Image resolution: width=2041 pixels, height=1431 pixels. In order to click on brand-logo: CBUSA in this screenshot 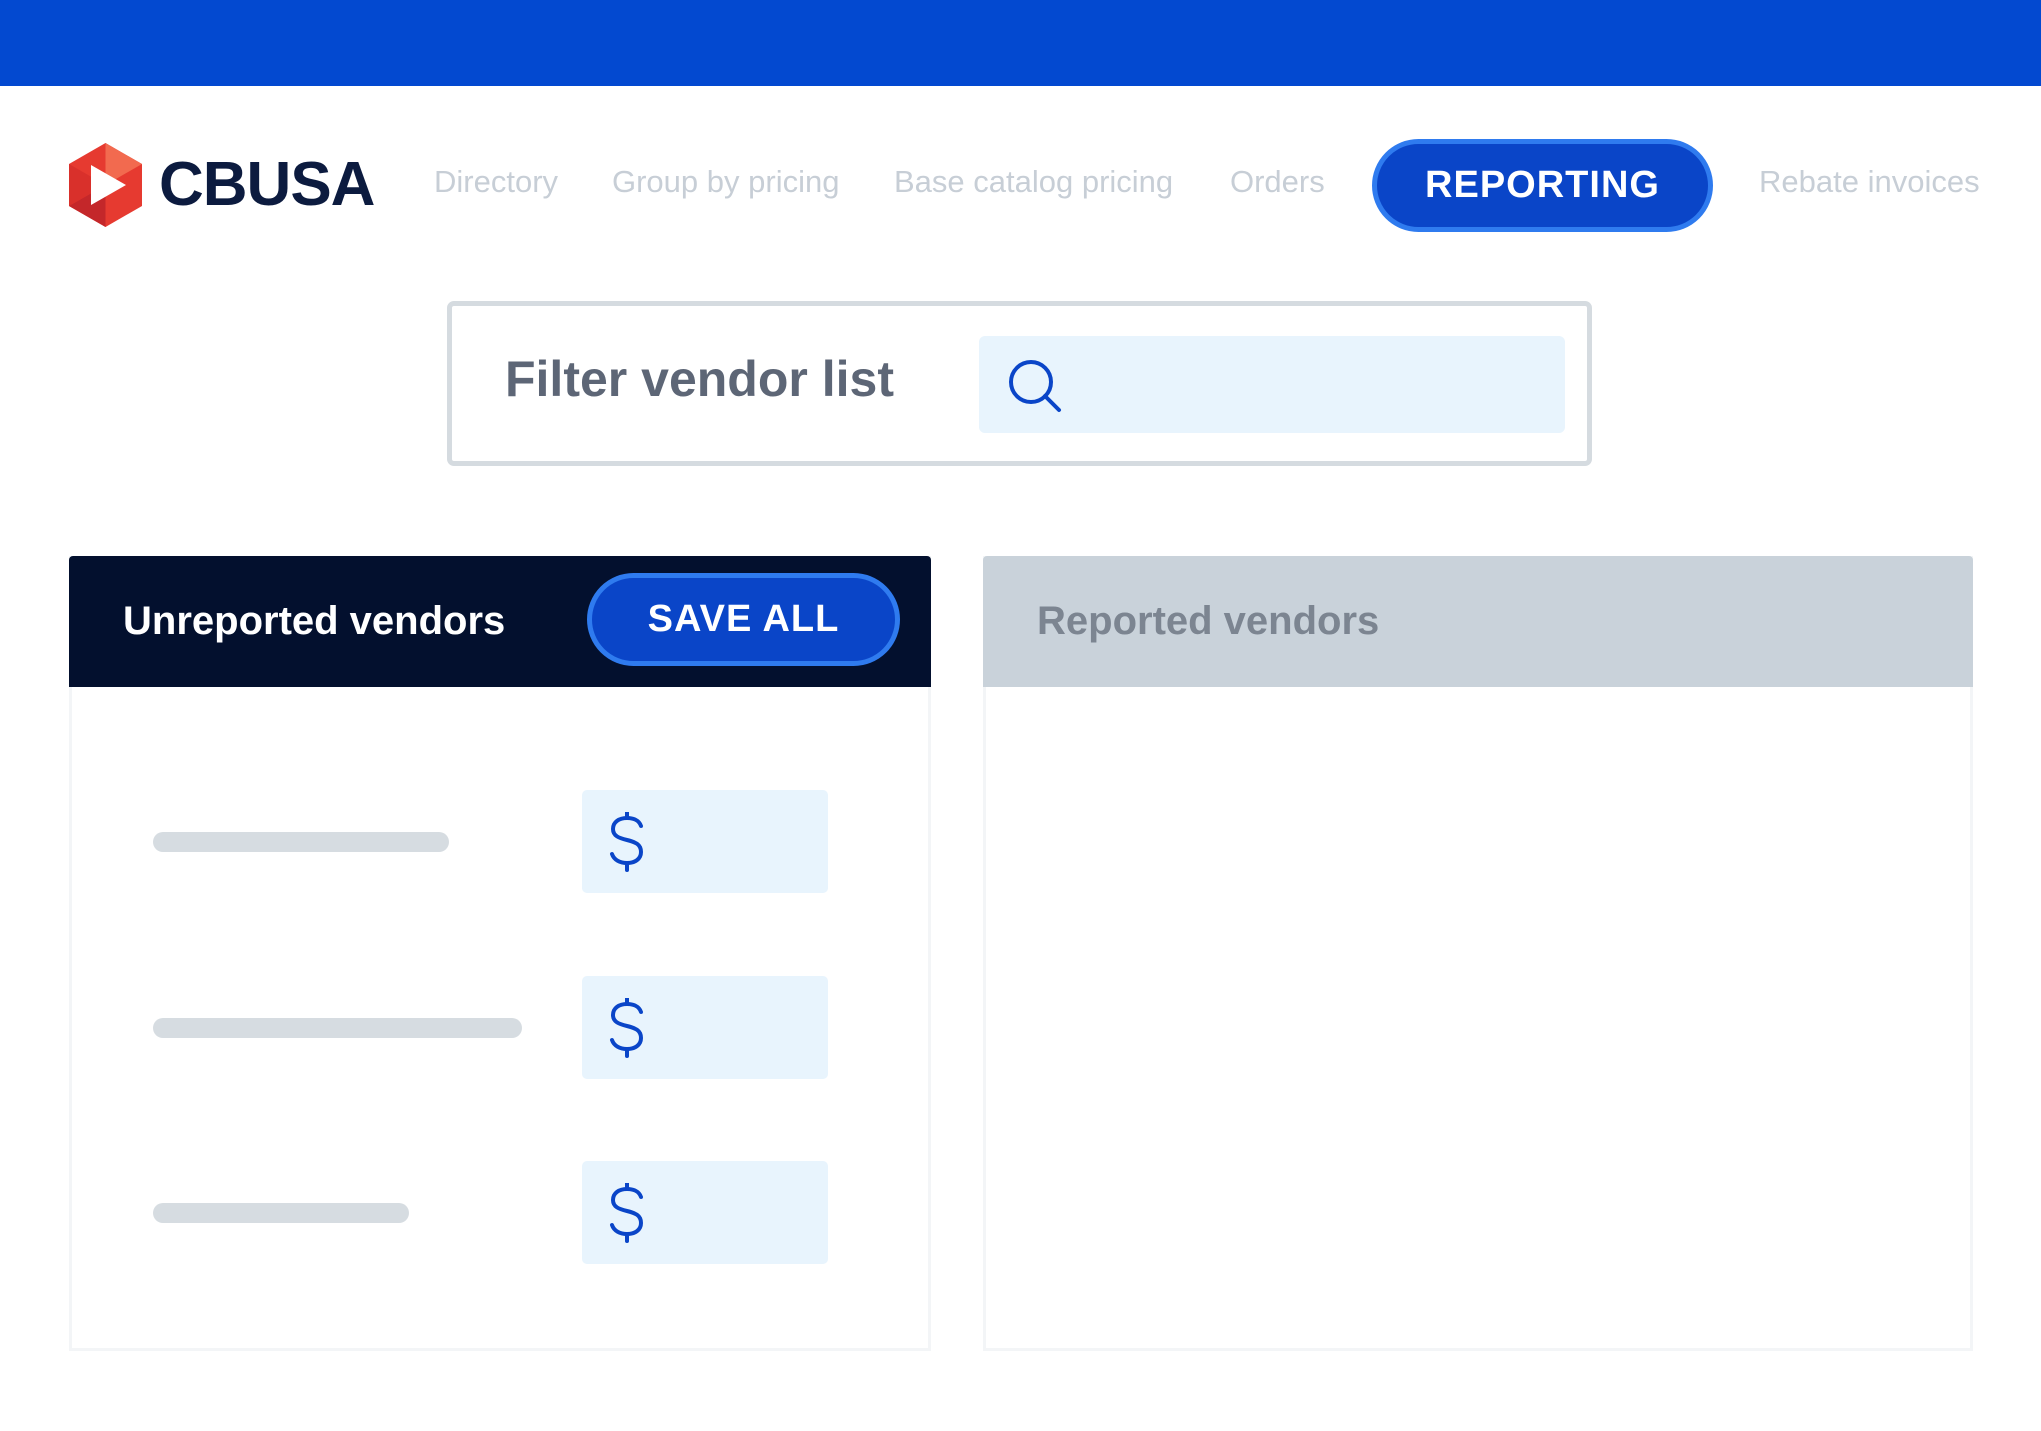, I will do `click(222, 185)`.